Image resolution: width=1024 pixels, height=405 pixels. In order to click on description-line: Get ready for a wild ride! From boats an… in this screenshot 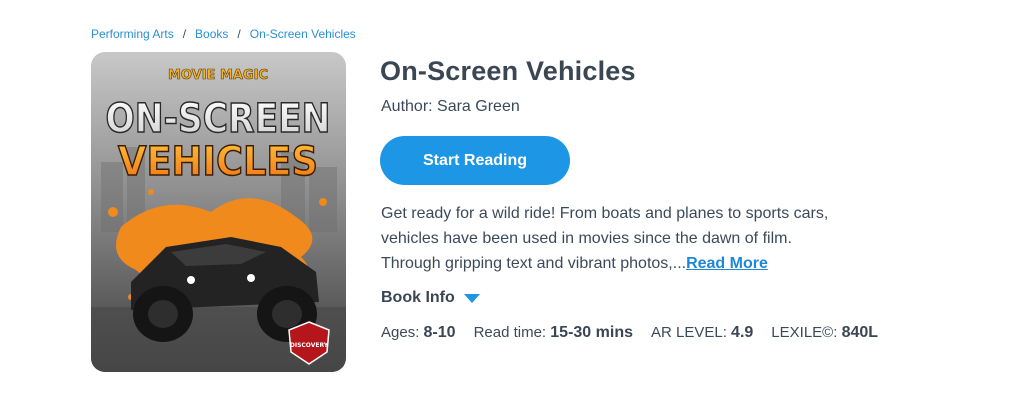, I will do `click(605, 213)`.